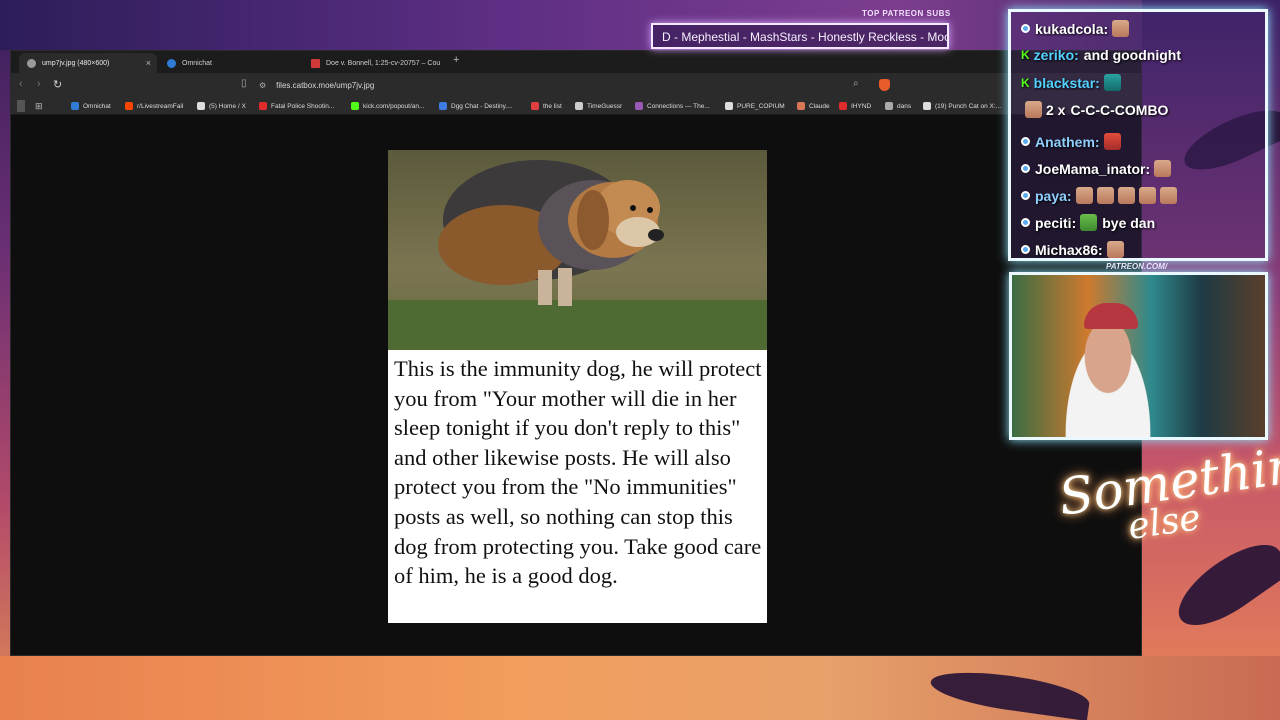 This screenshot has width=1280, height=720. What do you see at coordinates (1066, 82) in the screenshot?
I see `chat-username: blackstar:` at bounding box center [1066, 82].